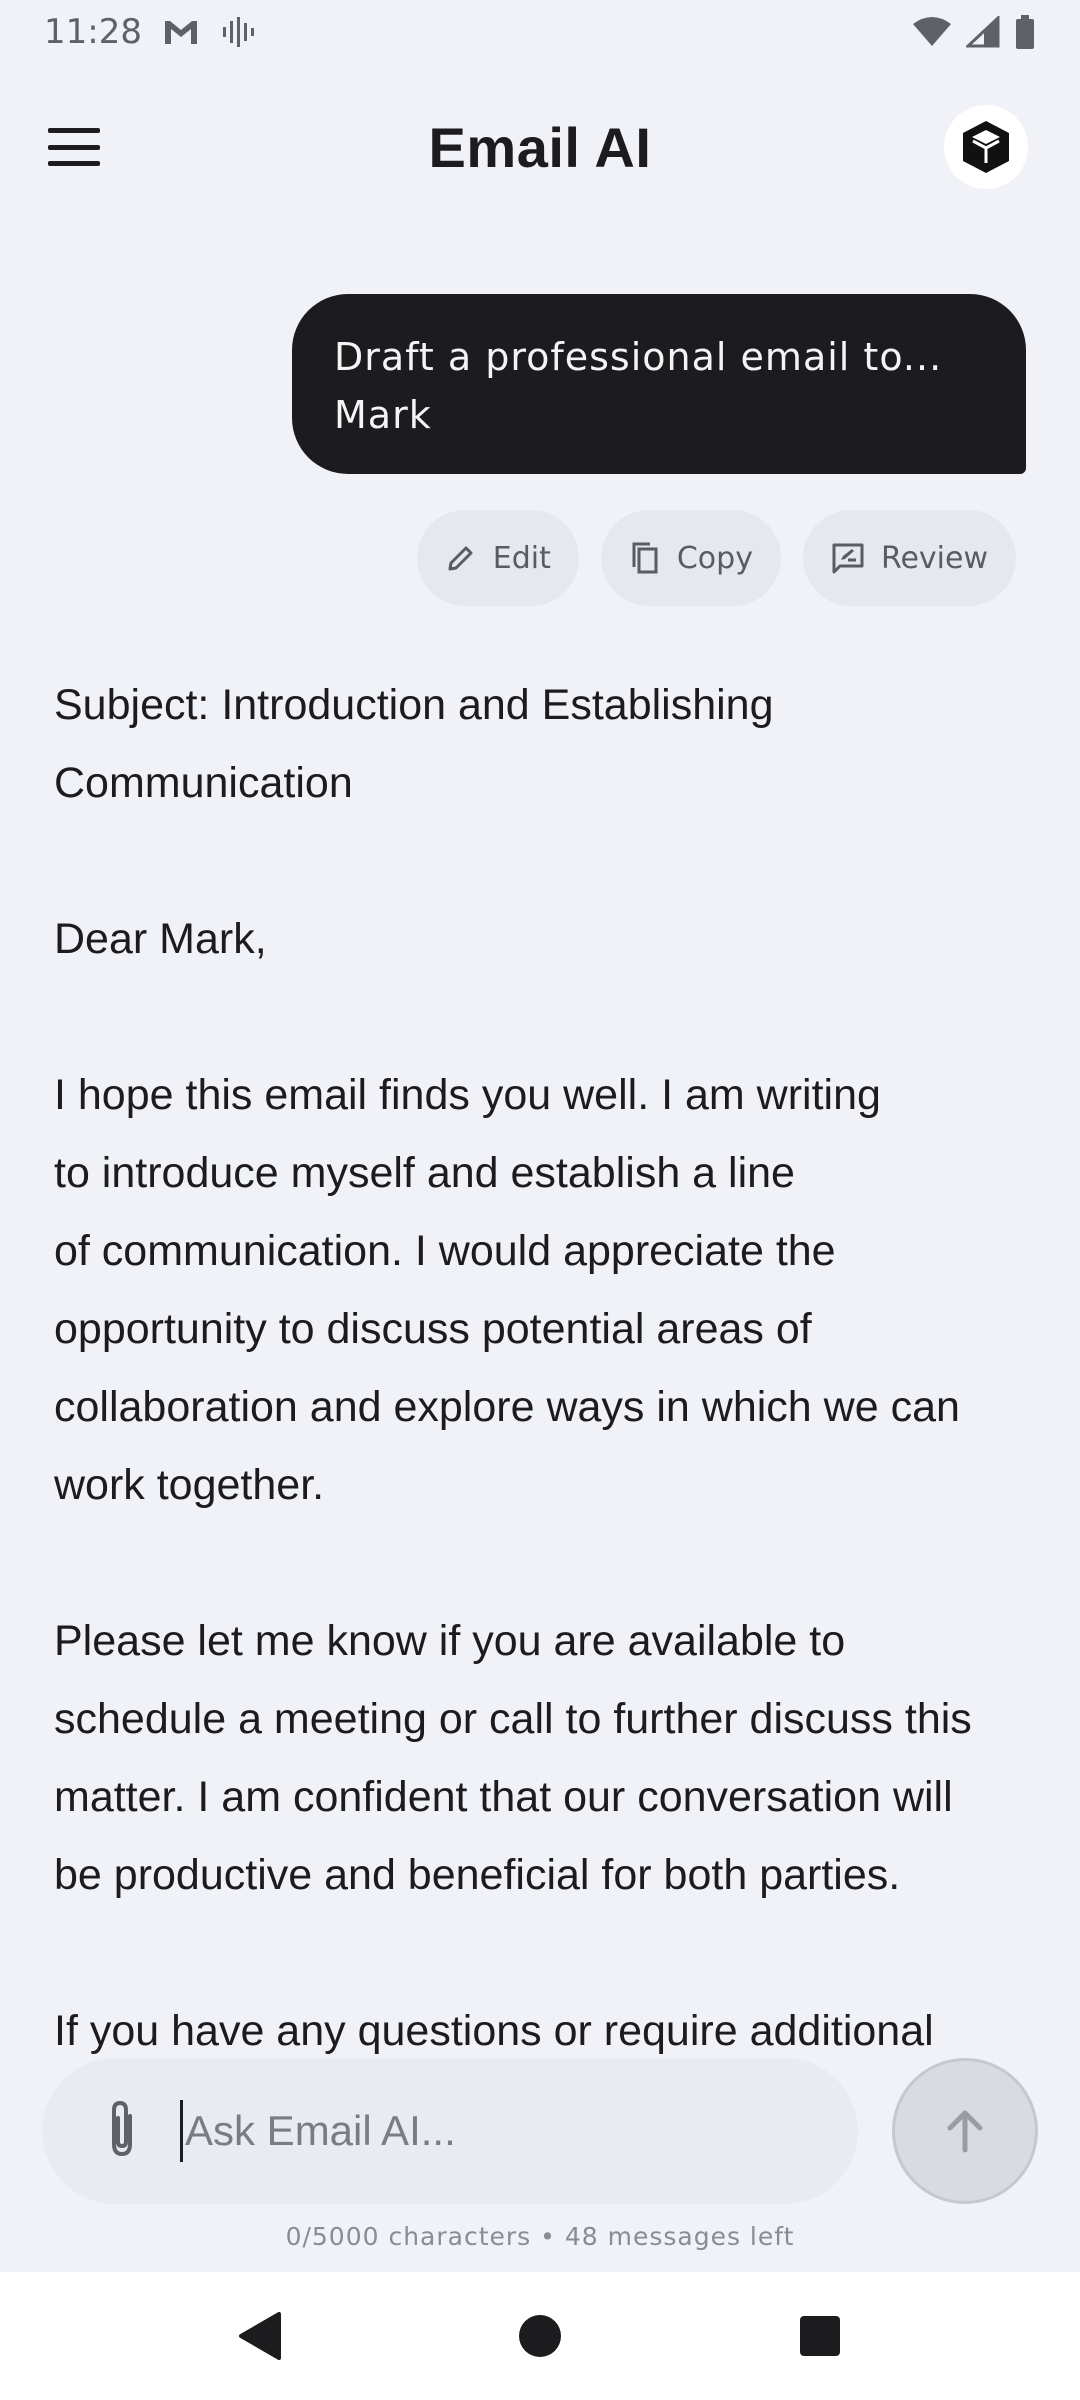 Image resolution: width=1080 pixels, height=2400 pixels. Describe the element at coordinates (659, 384) in the screenshot. I see `user-message-bubble: Draft a professional email to... Mark` at that location.